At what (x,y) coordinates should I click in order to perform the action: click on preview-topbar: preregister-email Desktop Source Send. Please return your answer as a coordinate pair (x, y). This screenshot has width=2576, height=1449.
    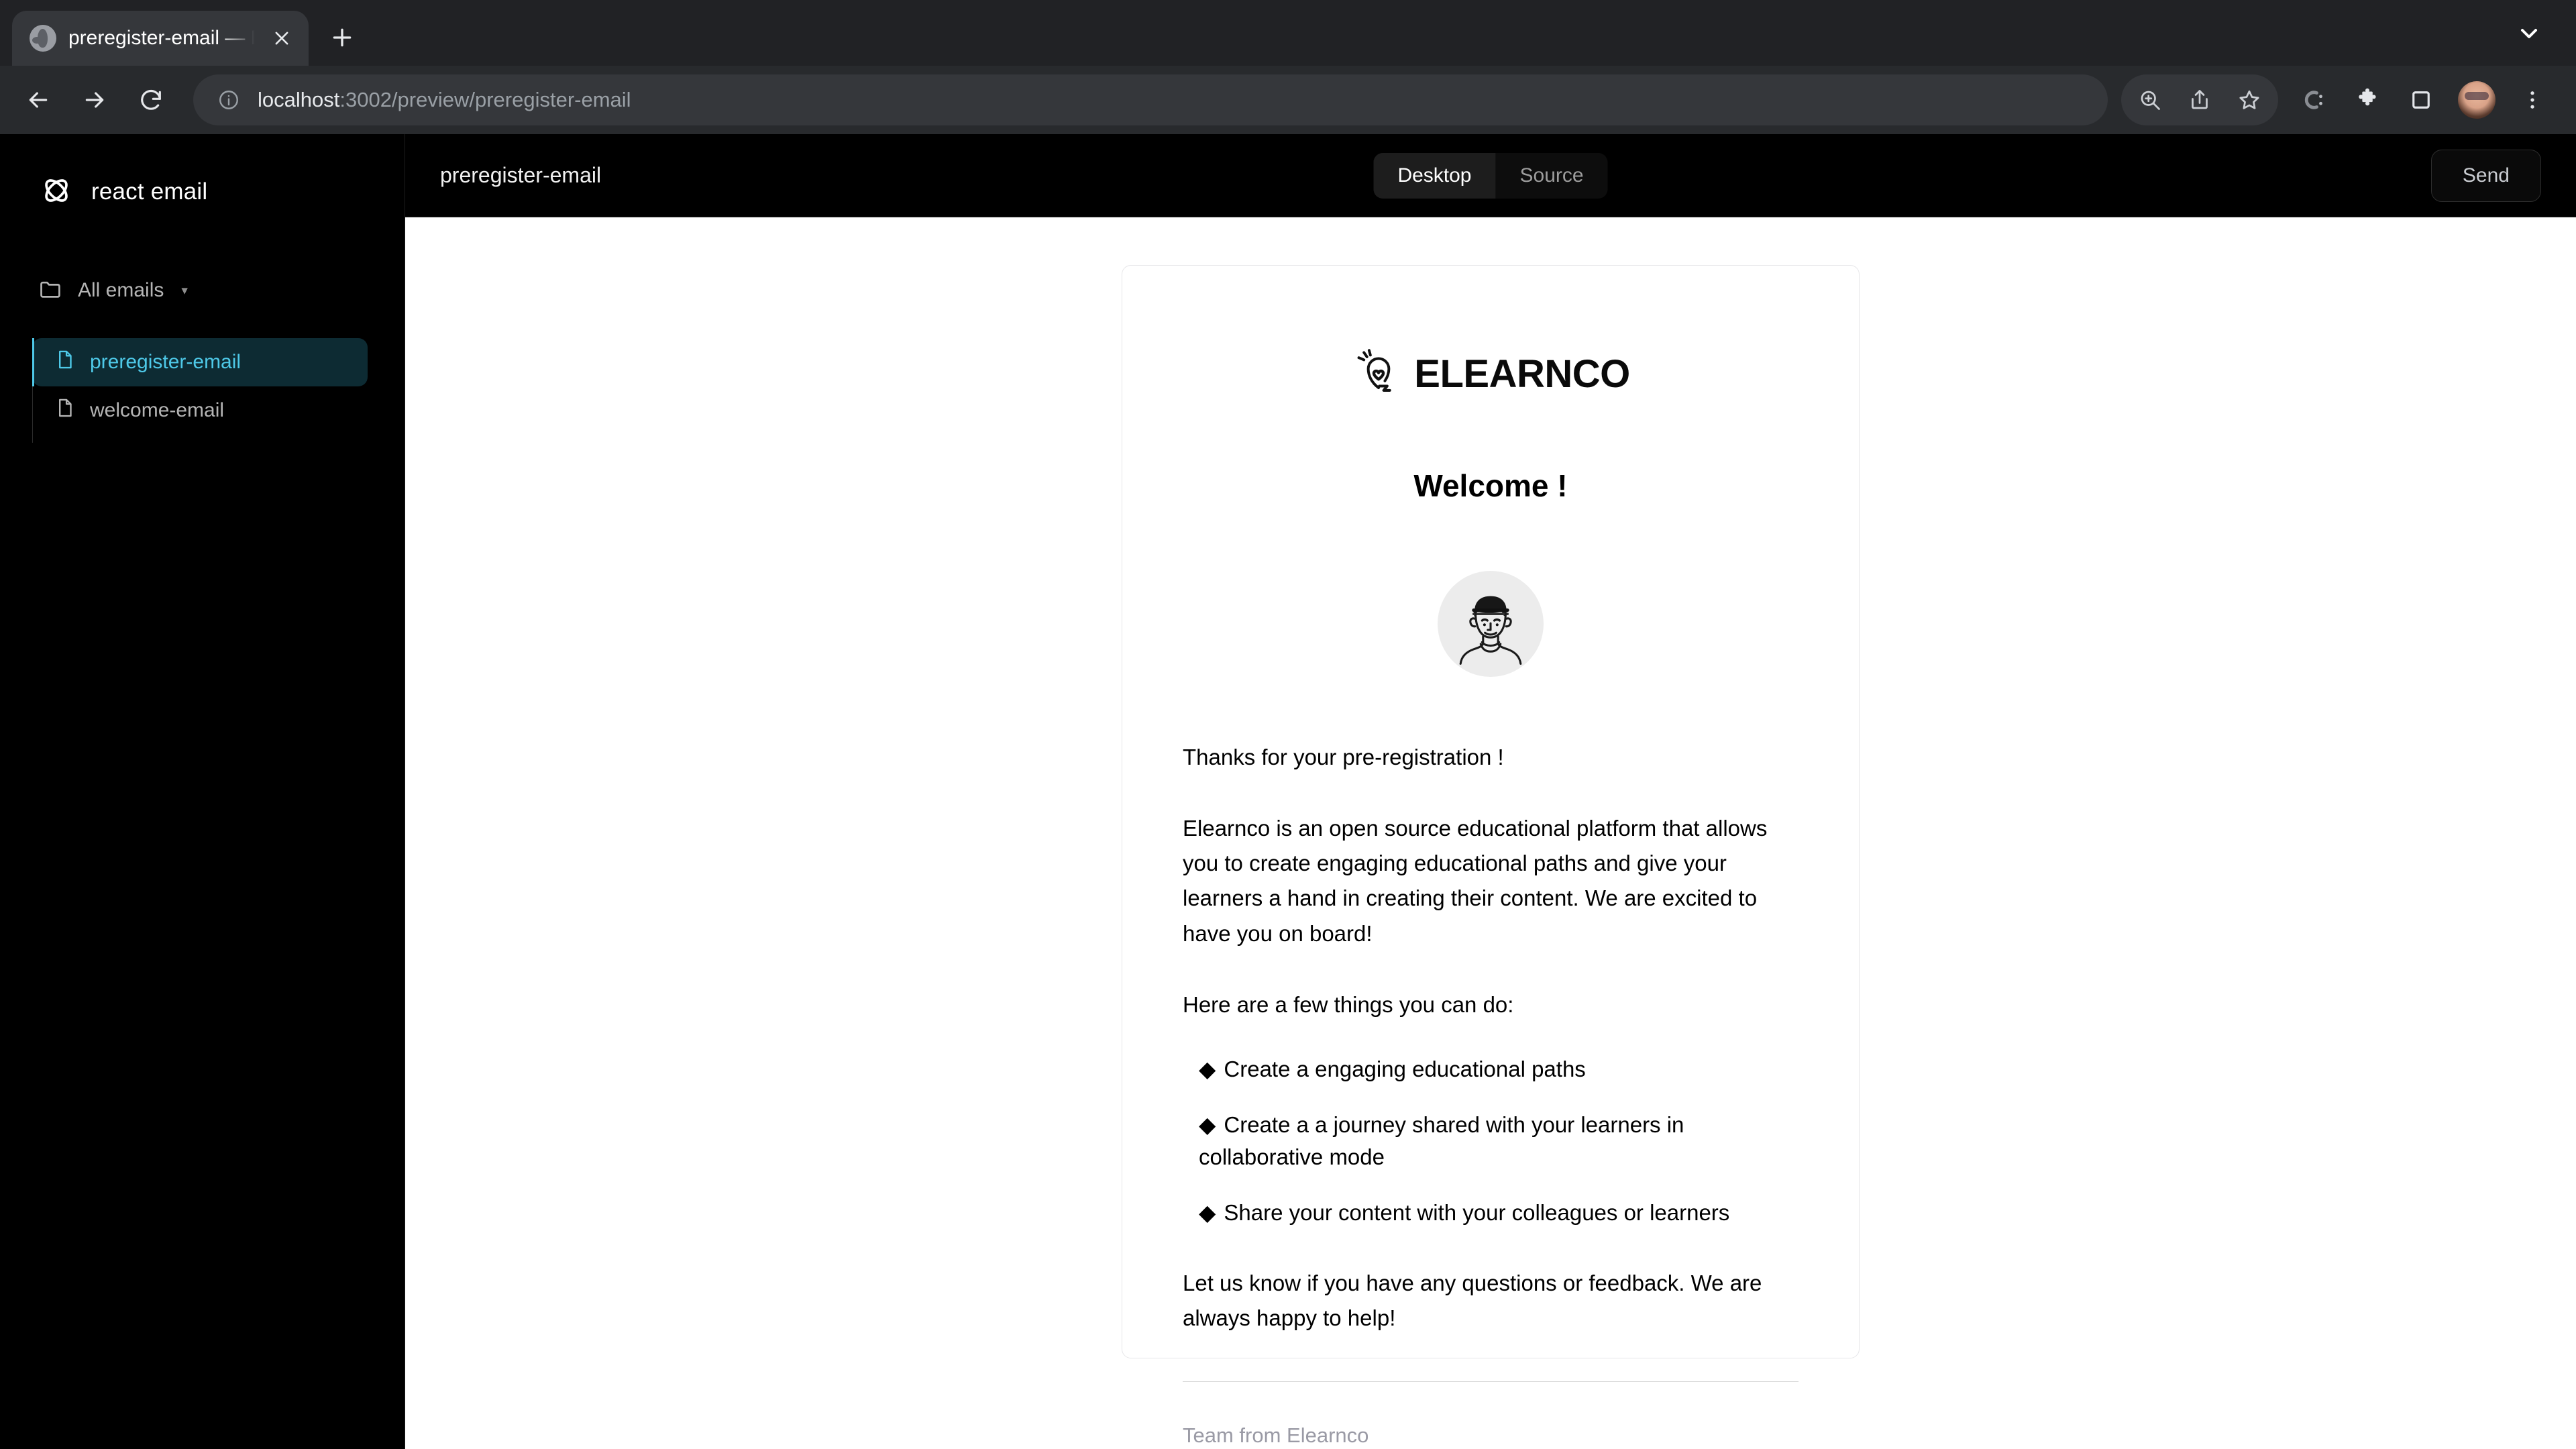
    Looking at the image, I should click on (1490, 175).